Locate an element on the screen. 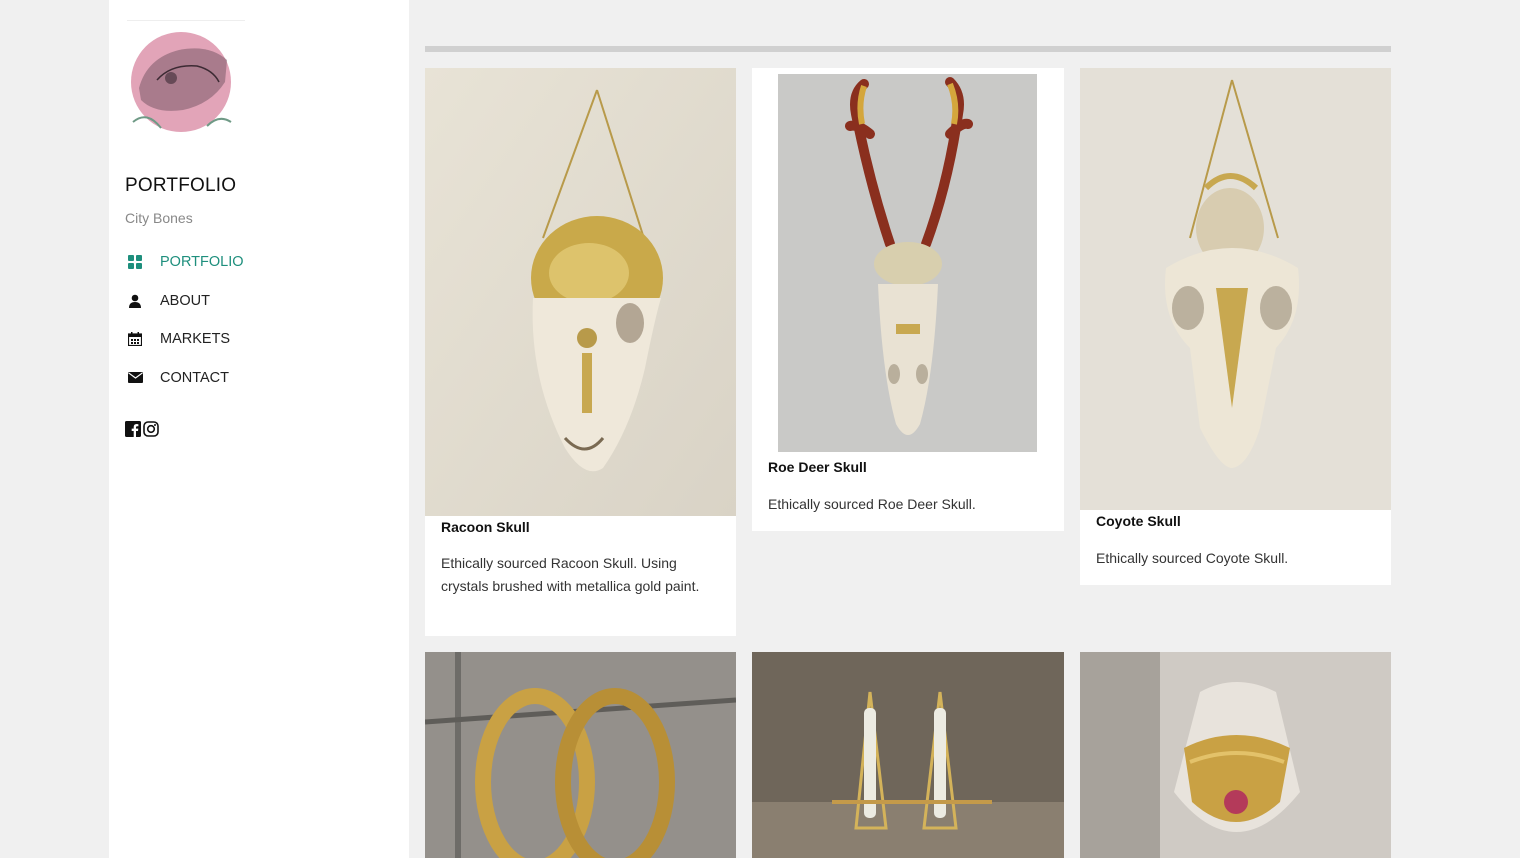 Image resolution: width=1520 pixels, height=858 pixels. grid-icon is located at coordinates (135, 262).